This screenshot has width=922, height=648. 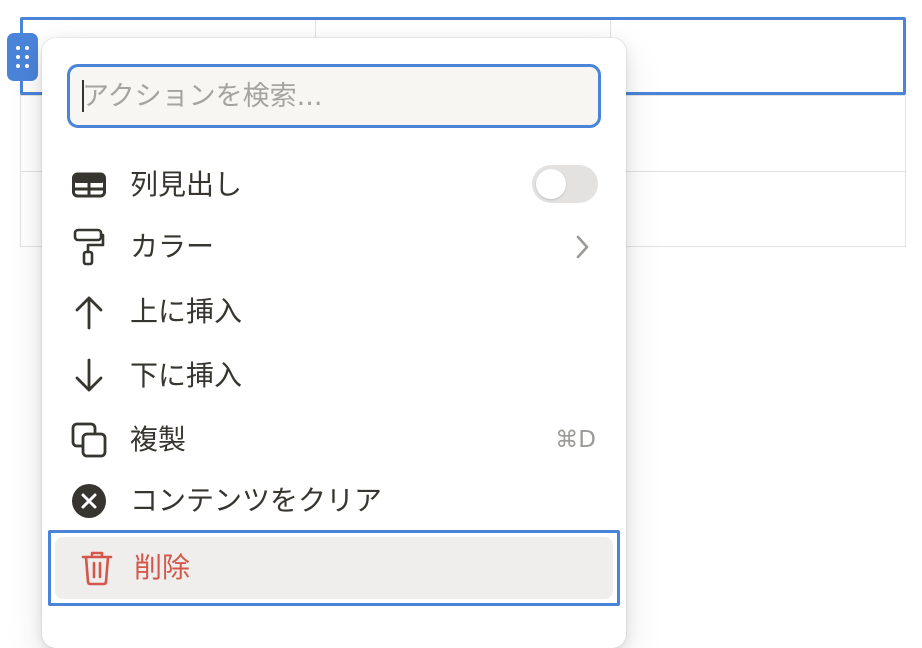 I want to click on trash-icon, so click(x=97, y=568).